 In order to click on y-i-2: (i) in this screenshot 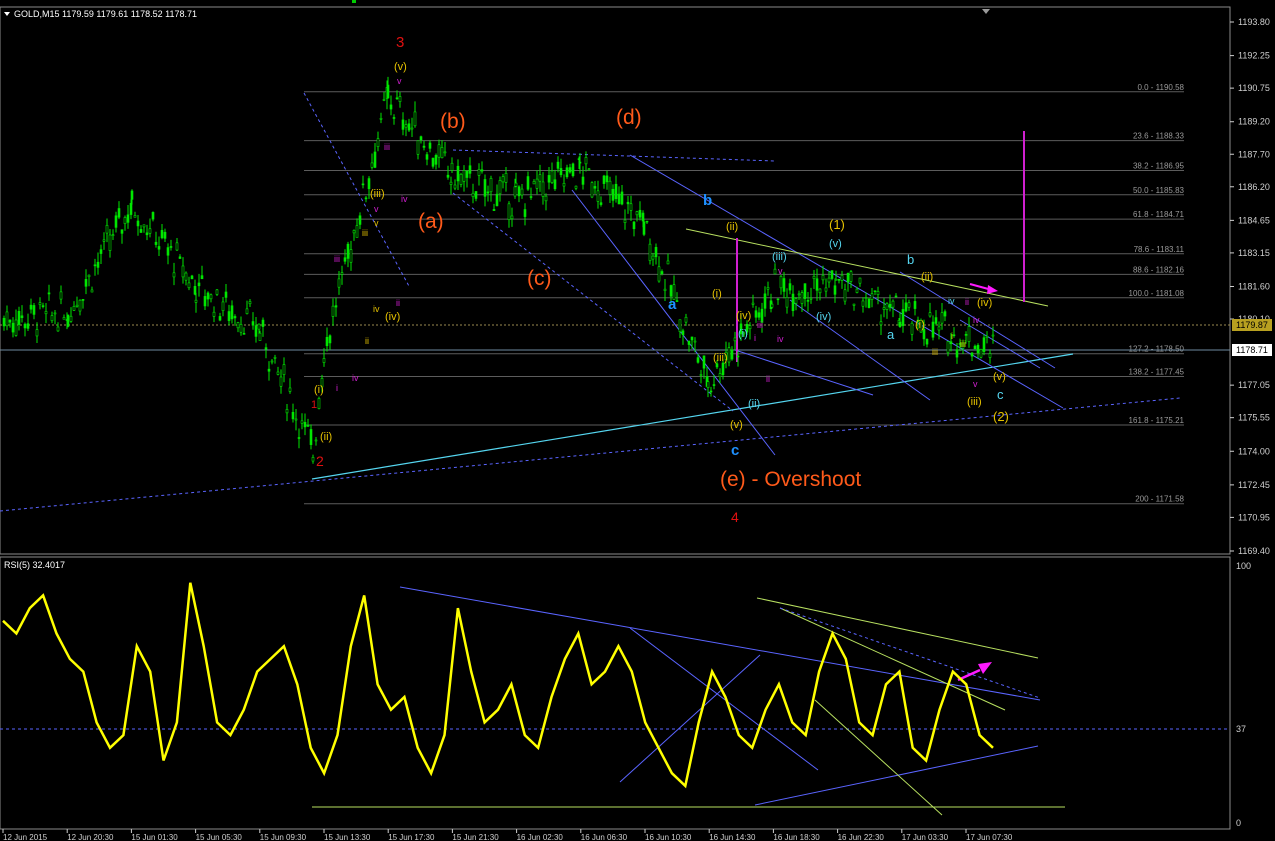, I will do `click(717, 294)`.